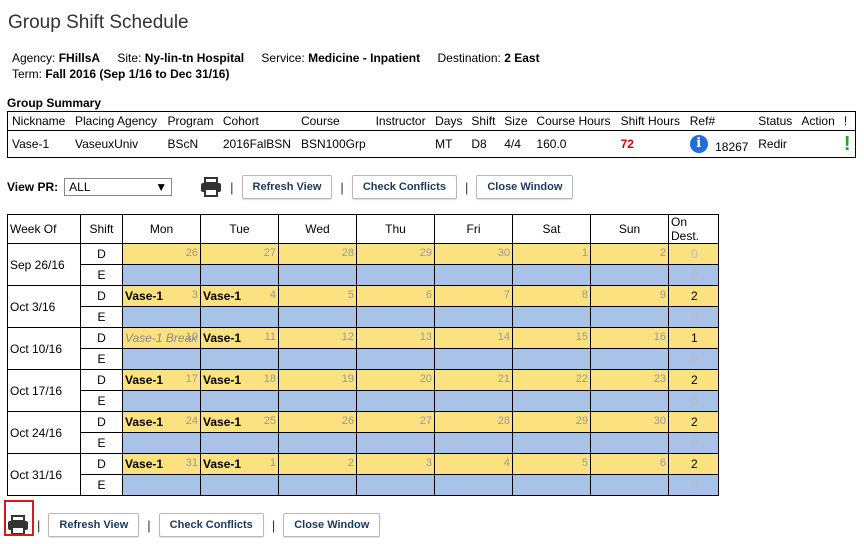 This screenshot has width=864, height=544. What do you see at coordinates (161, 422) in the screenshot?
I see `day-shift-cell: Vase-1 24` at bounding box center [161, 422].